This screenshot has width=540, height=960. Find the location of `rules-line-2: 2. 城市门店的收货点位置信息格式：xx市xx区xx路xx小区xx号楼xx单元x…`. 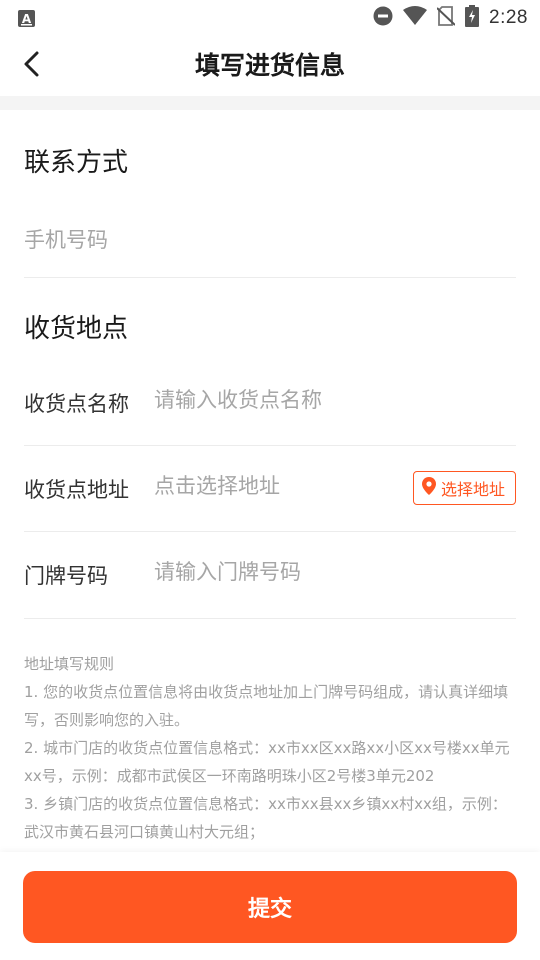

rules-line-2: 2. 城市门店的收货点位置信息格式：xx市xx区xx路xx小区xx号楼xx单元x… is located at coordinates (267, 762).